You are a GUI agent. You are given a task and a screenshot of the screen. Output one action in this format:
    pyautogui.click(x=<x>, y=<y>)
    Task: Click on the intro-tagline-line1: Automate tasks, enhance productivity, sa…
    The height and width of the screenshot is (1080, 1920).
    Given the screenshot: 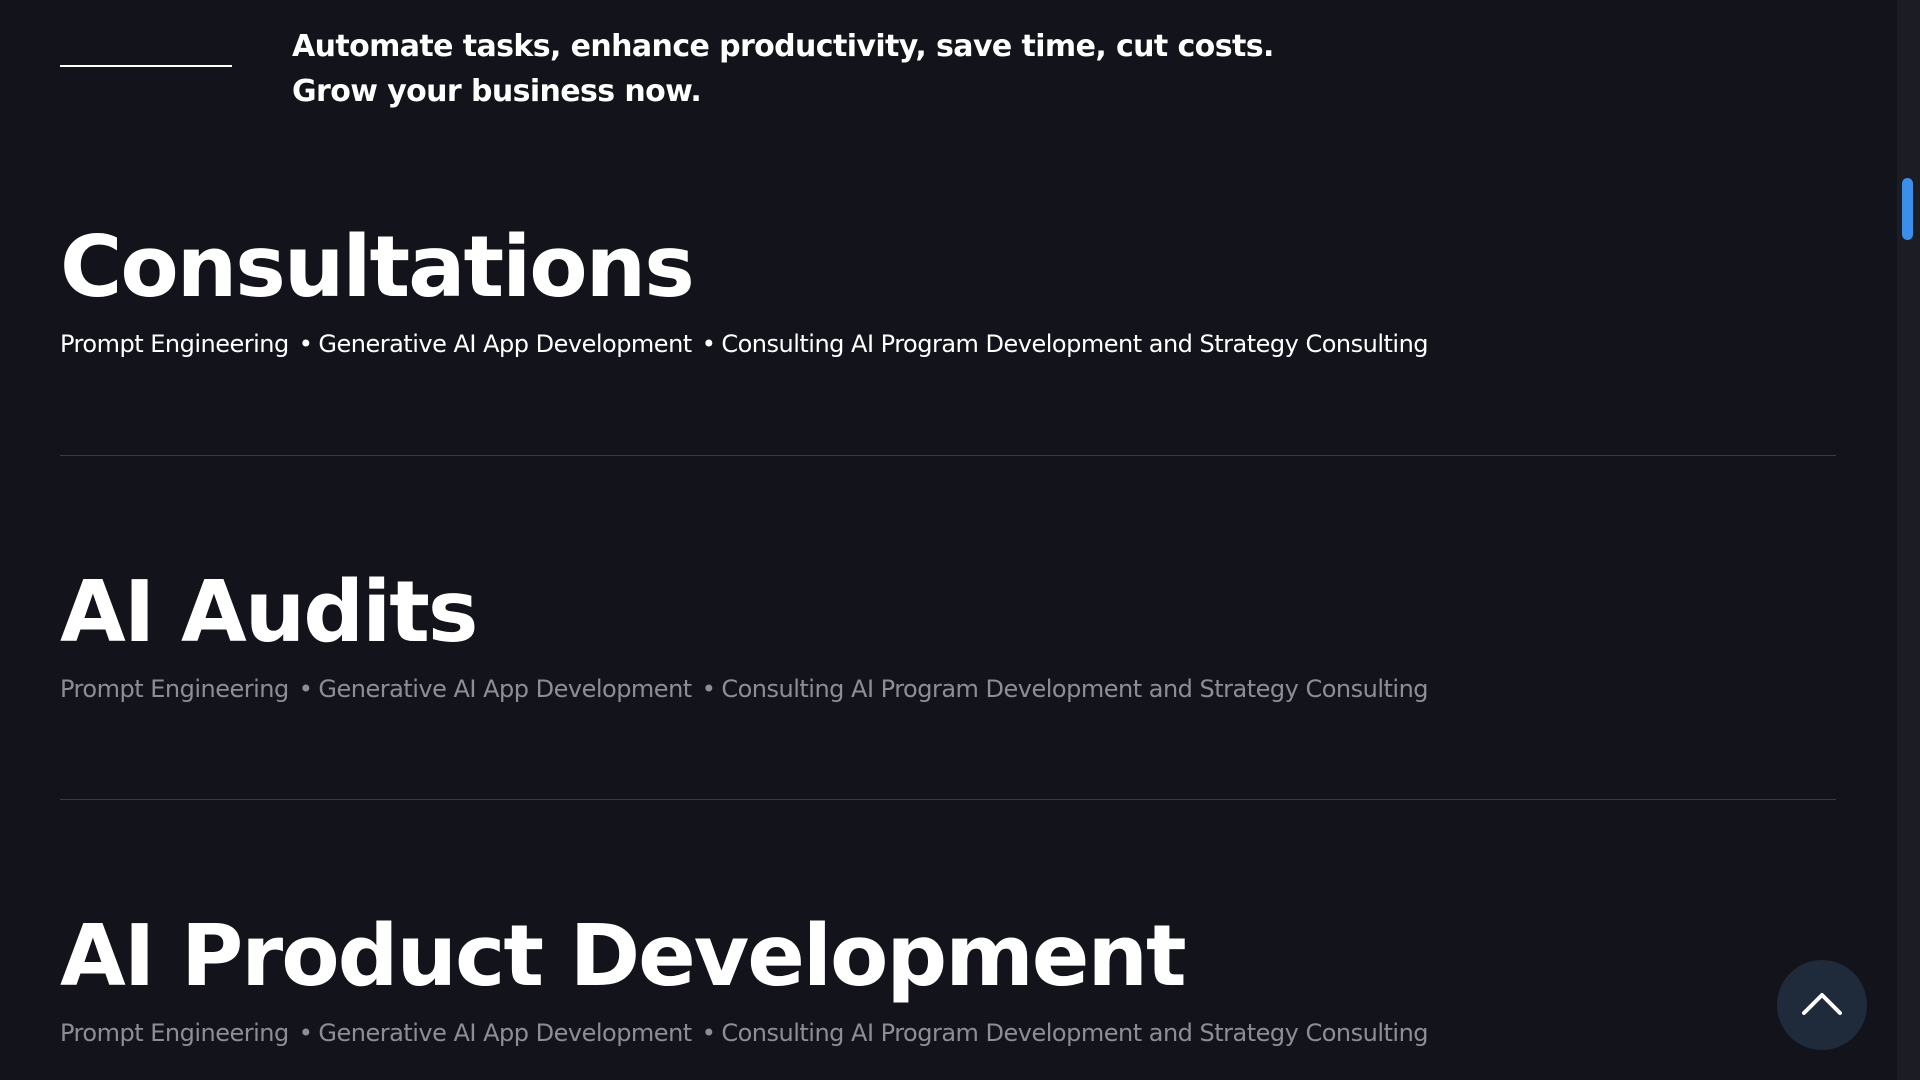 What is the action you would take?
    pyautogui.click(x=783, y=46)
    